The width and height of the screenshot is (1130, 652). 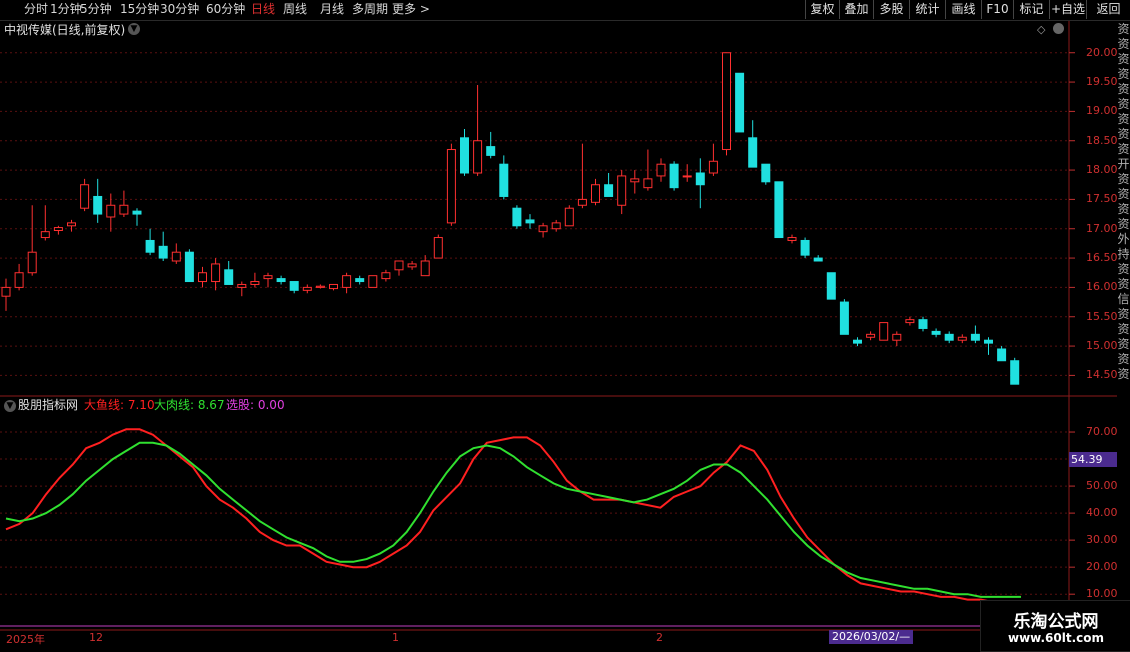 I want to click on toolbar-button-5: F10, so click(x=997, y=9).